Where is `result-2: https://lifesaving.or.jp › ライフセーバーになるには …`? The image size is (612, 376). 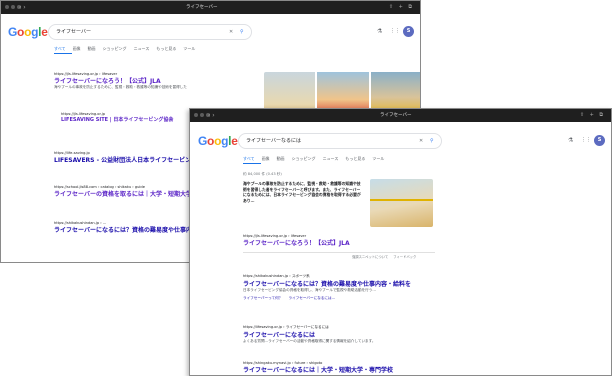
result-2: https://lifesaving.or.jp › ライフセーバーになるには … is located at coordinates (353, 335).